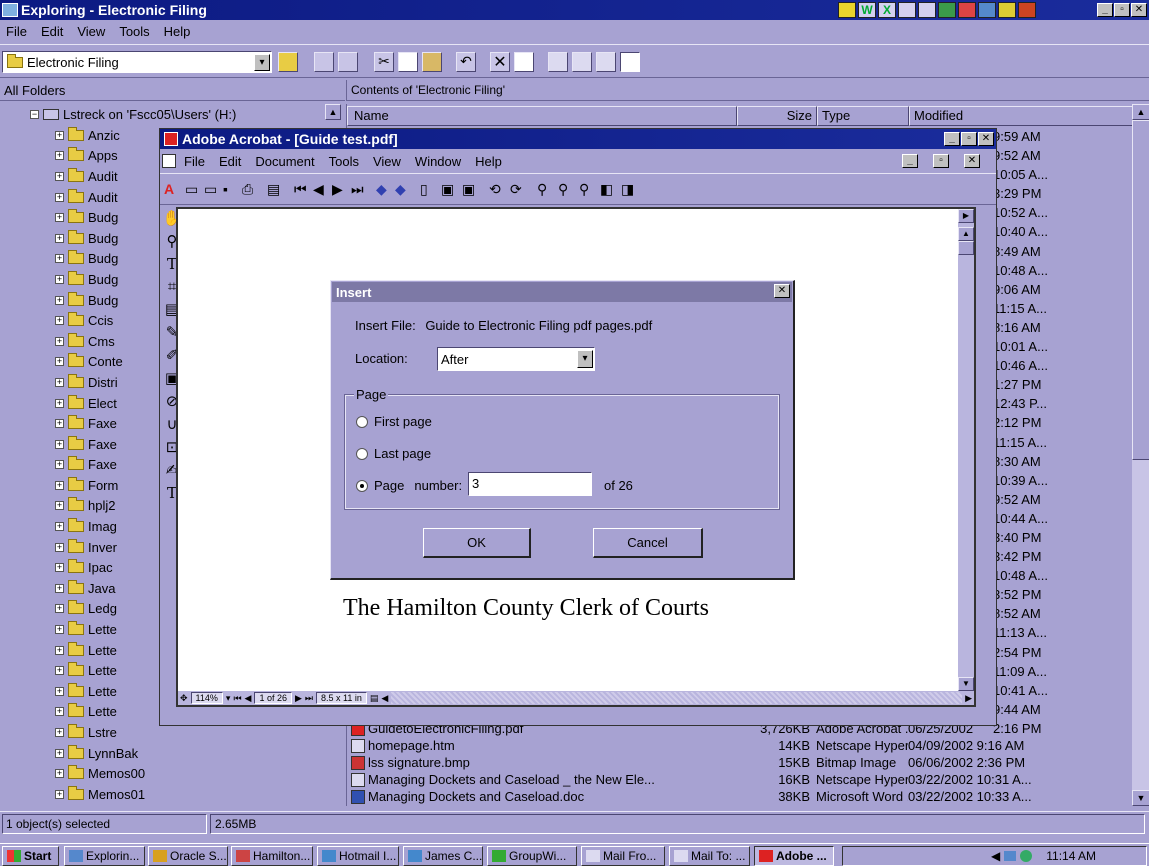 This screenshot has width=1149, height=866. I want to click on search-icon: ⚲, so click(567, 189).